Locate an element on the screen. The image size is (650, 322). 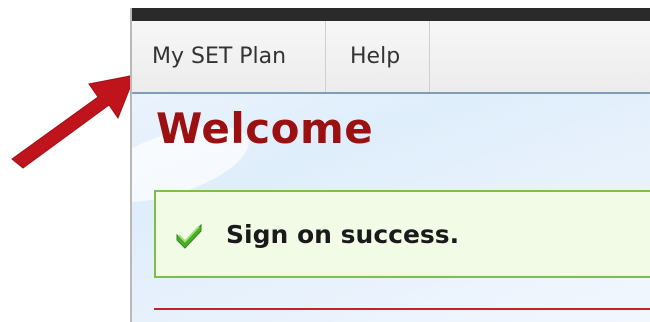
success-message: Sign on success. is located at coordinates (343, 234).